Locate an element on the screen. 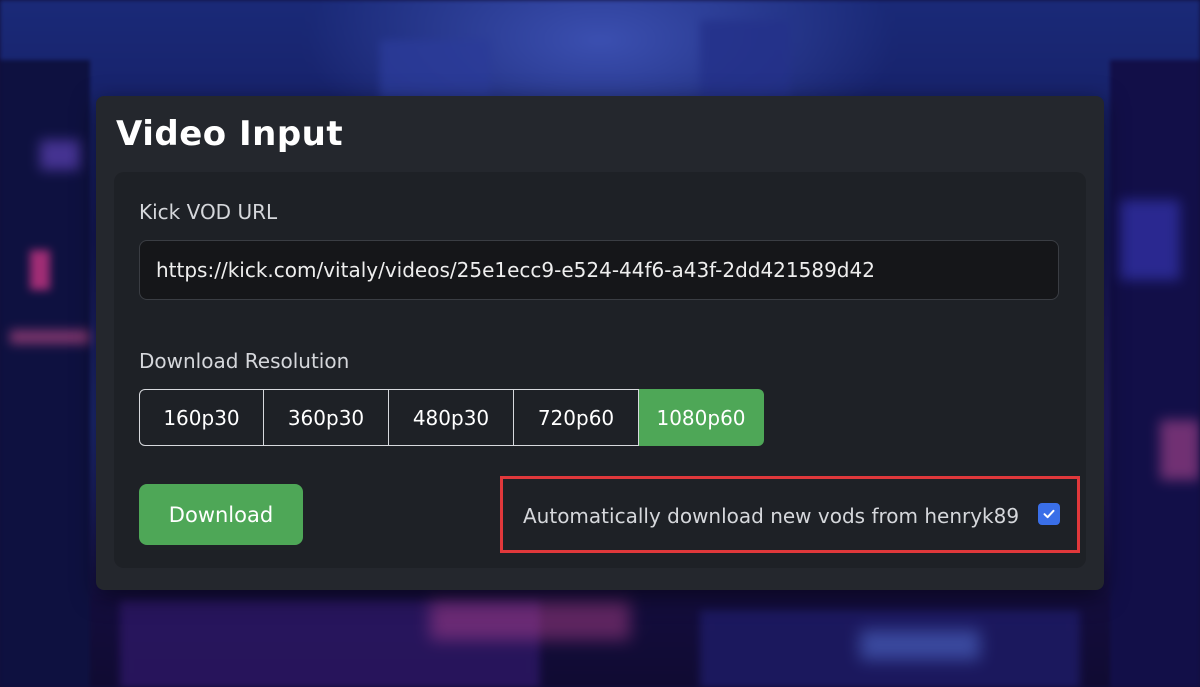 The image size is (1200, 687). resolution-option-480p30: 480p30 is located at coordinates (451, 417).